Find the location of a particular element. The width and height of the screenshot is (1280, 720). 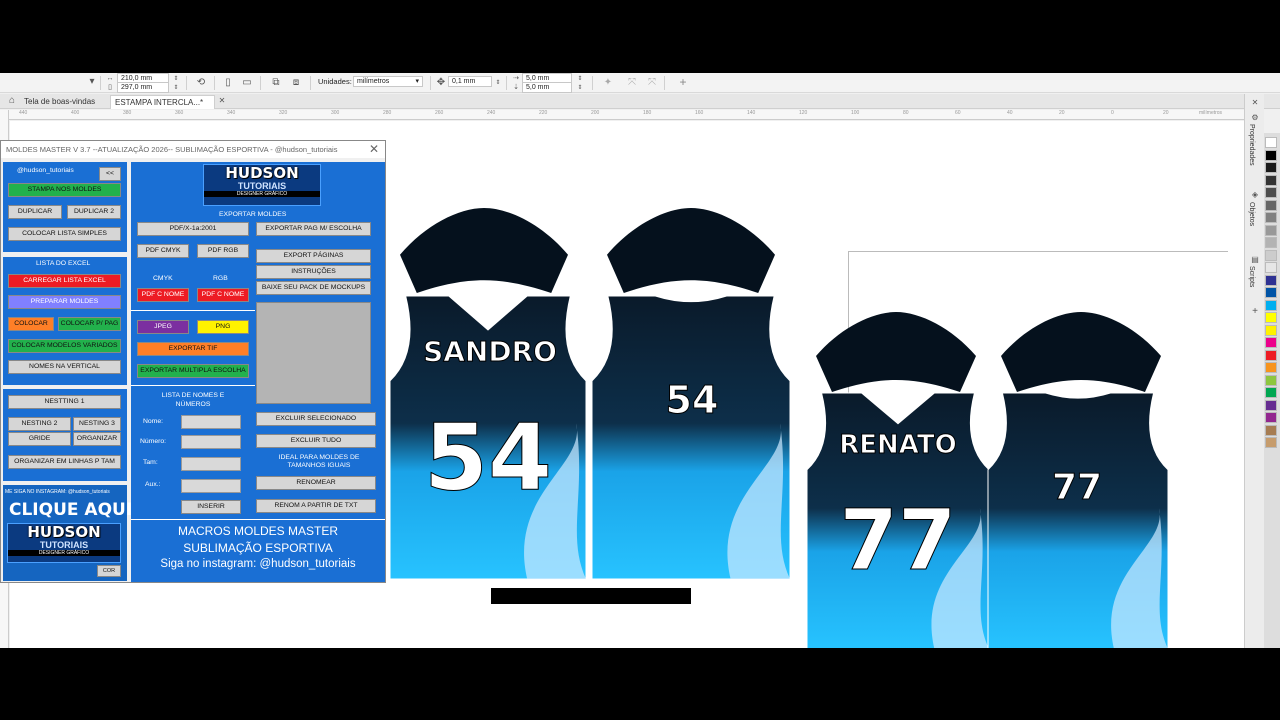

nudge-field: 0,1 mm is located at coordinates (470, 81).